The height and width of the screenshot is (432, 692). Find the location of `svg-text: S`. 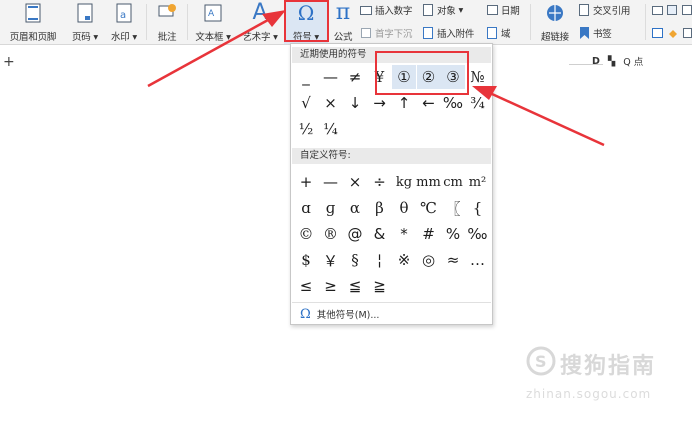

svg-text: S is located at coordinates (541, 361).